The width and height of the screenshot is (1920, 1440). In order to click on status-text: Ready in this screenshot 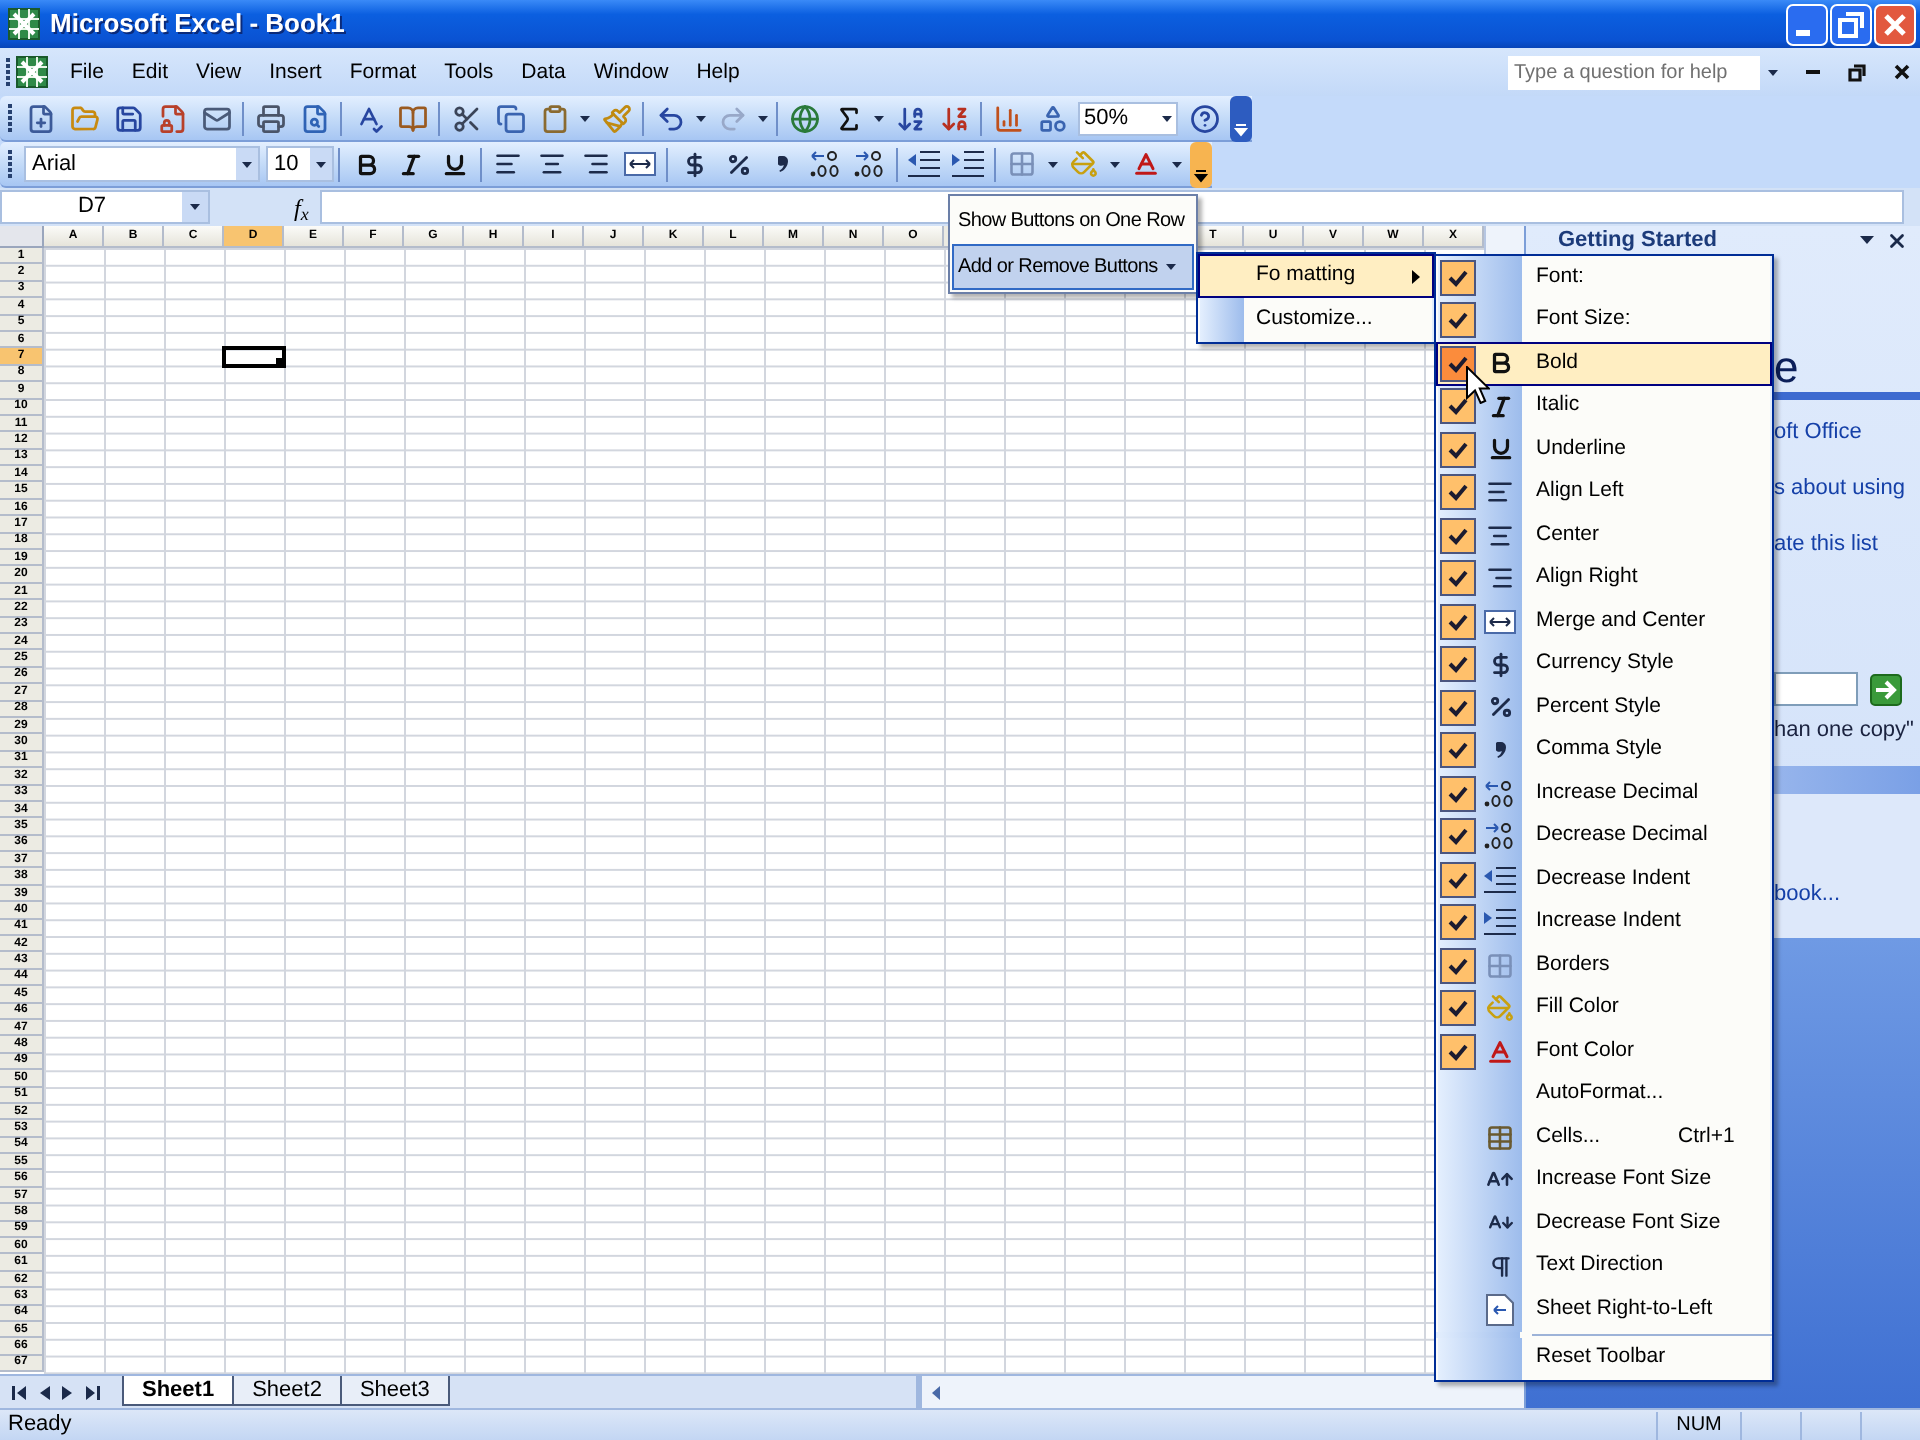, I will do `click(40, 1425)`.